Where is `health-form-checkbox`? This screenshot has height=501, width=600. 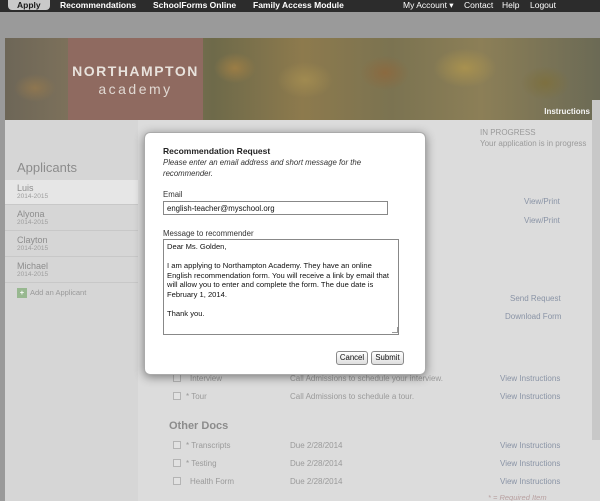 health-form-checkbox is located at coordinates (177, 481).